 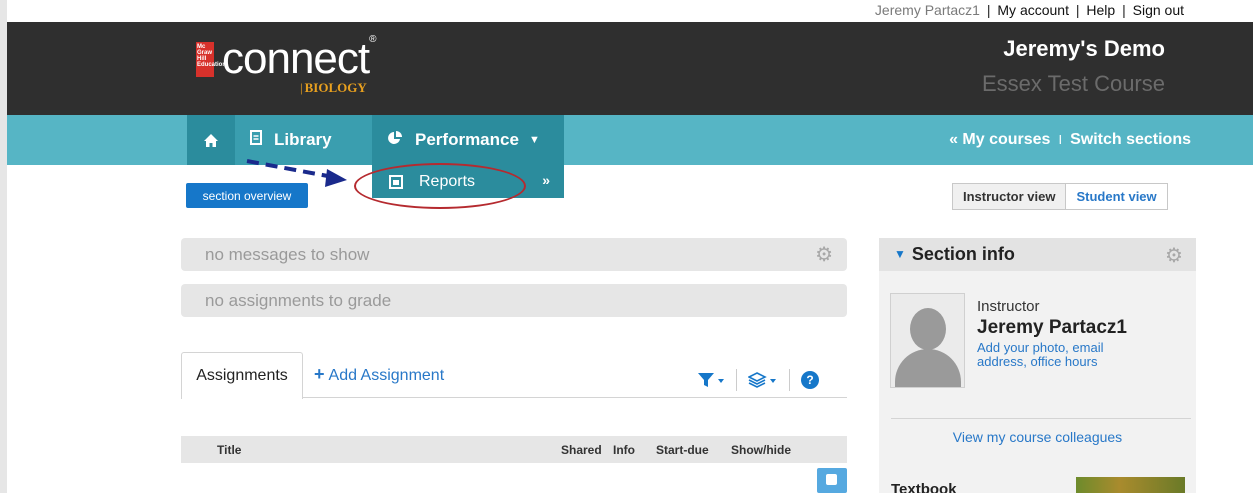 I want to click on show-hide-checkbox, so click(x=832, y=480).